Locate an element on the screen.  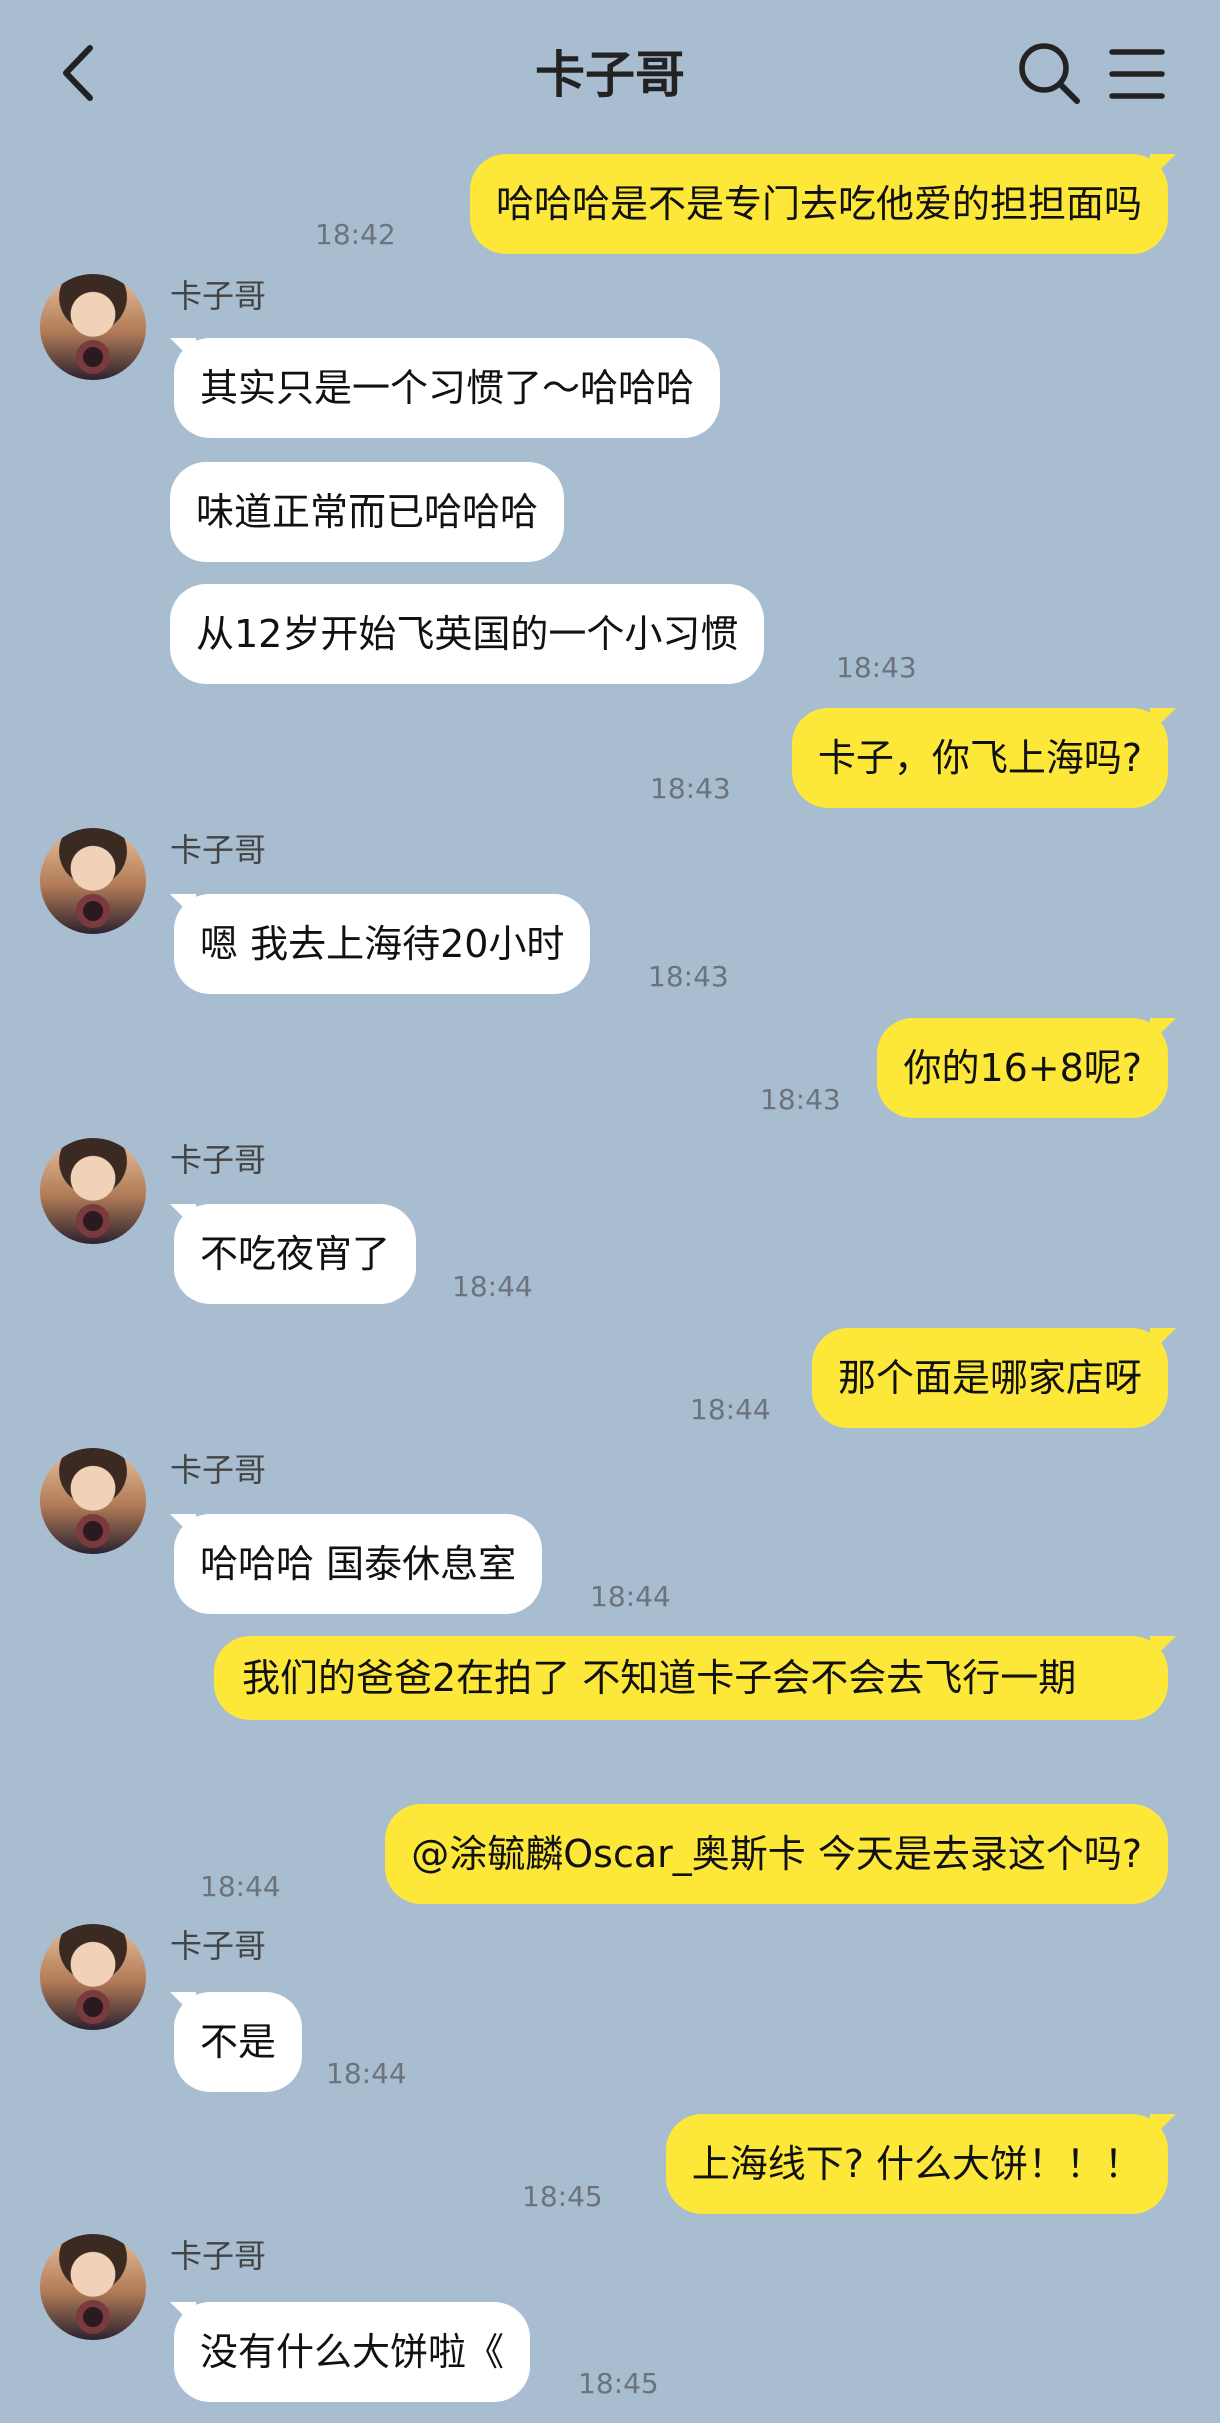
message-bubble-mine: 我们的爸爸2在拍了 不知道卡子会不会去飞行一期 is located at coordinates (691, 1678).